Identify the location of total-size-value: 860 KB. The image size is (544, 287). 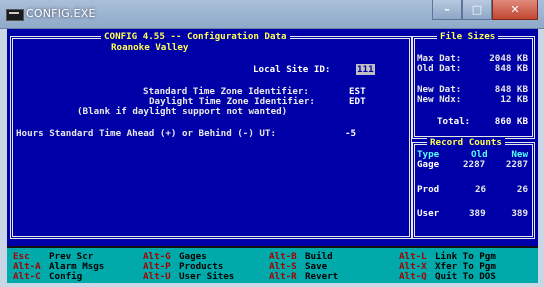
(511, 121).